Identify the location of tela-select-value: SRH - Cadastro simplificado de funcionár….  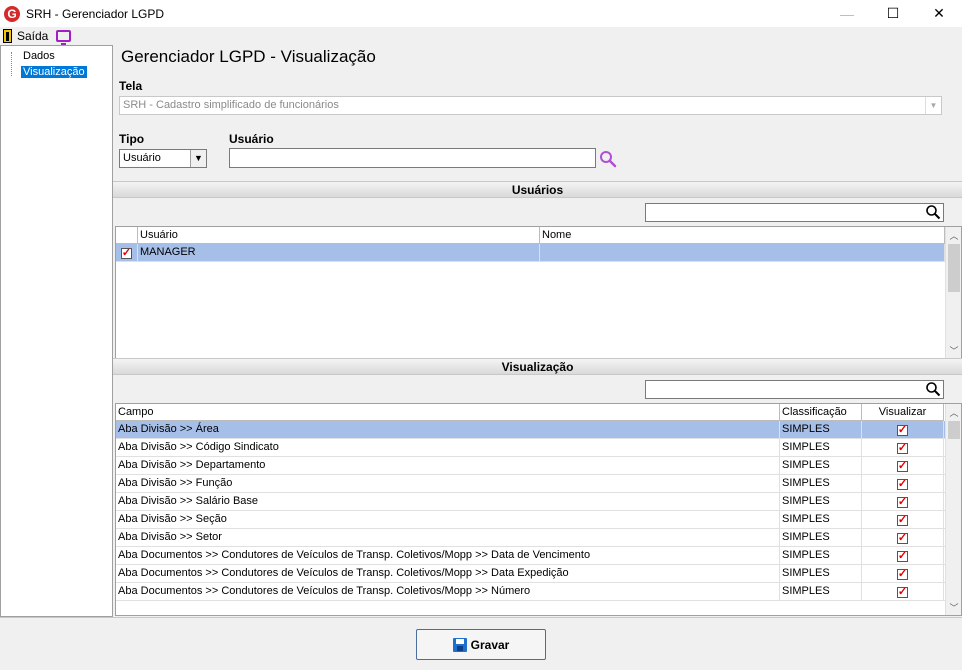
(231, 105).